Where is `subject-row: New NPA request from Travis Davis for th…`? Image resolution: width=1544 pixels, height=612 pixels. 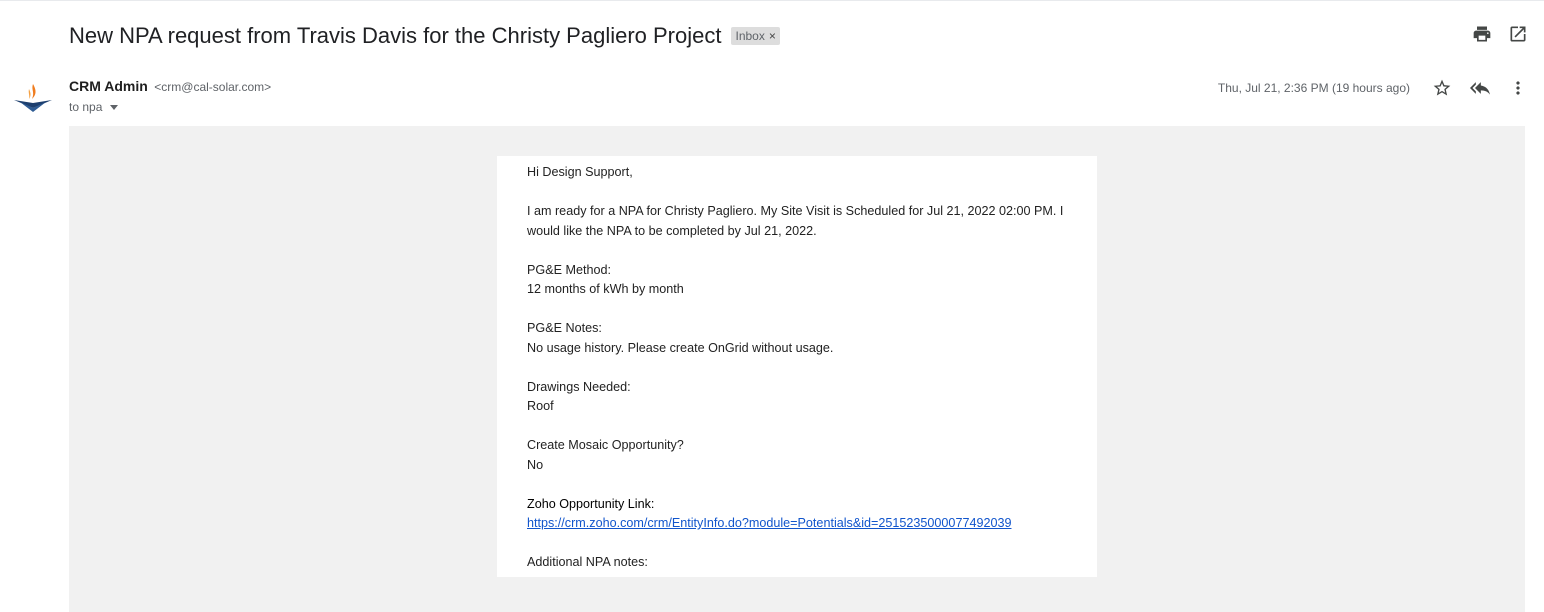
subject-row: New NPA request from Travis Davis for th… is located at coordinates (424, 36).